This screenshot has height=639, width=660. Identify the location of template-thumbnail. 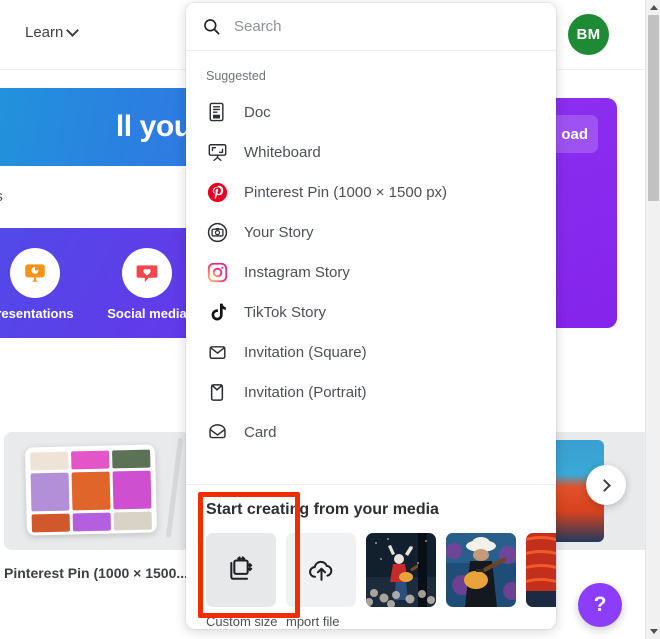
(91, 490).